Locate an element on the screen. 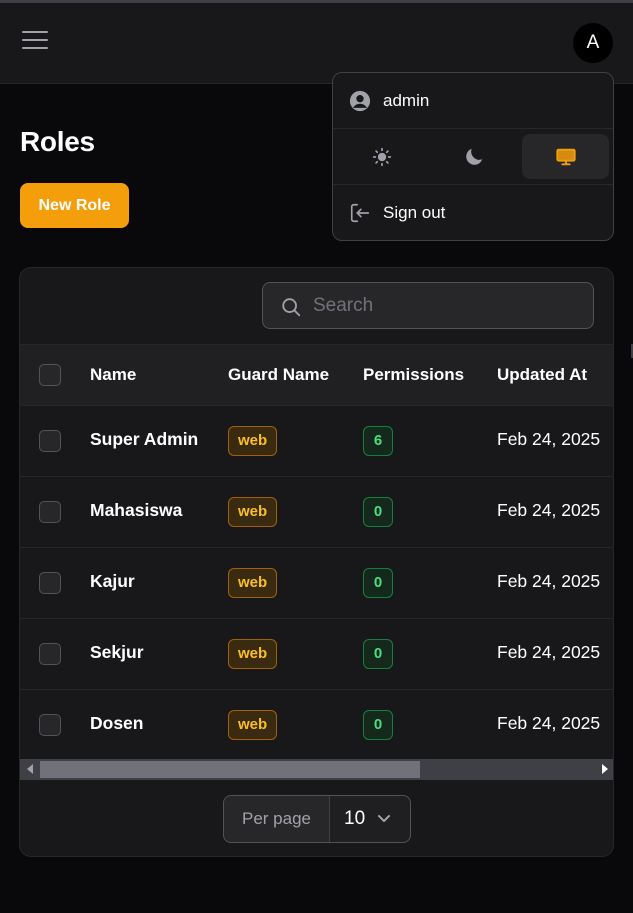 The height and width of the screenshot is (913, 633). column-header-permissions: Permissions is located at coordinates (413, 375).